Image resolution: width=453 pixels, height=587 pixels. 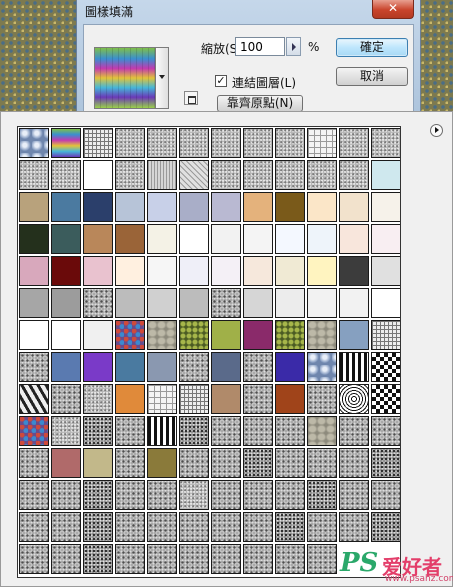 I want to click on cancel-button: 取消, so click(x=372, y=76).